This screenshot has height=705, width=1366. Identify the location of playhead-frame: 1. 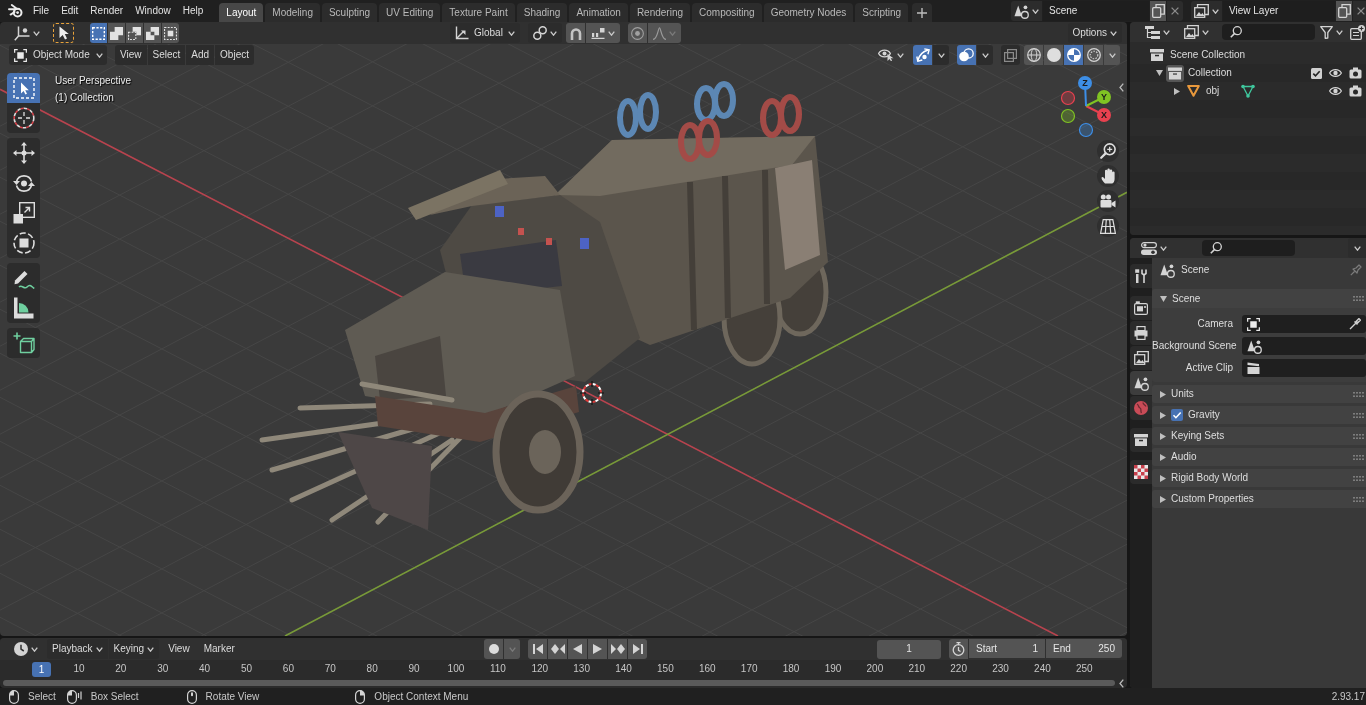
(41, 669).